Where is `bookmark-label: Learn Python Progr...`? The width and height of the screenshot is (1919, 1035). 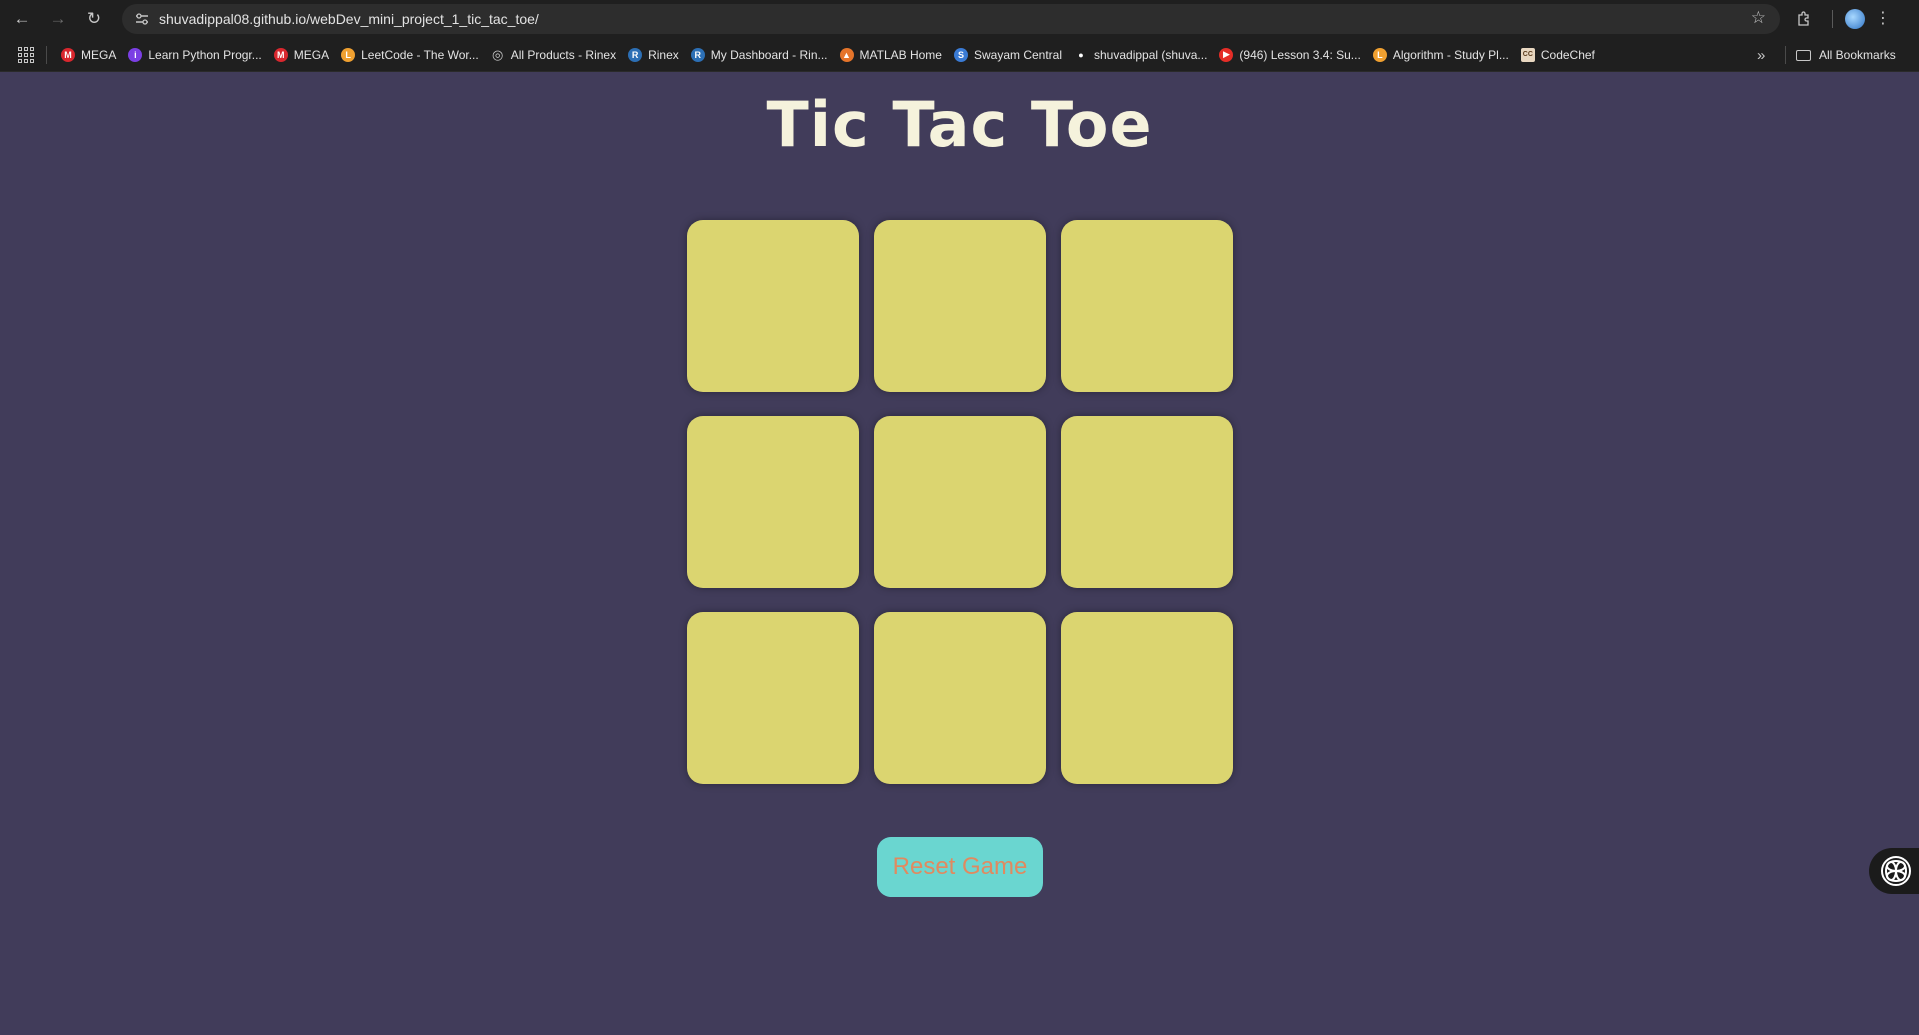
bookmark-label: Learn Python Progr... is located at coordinates (205, 54).